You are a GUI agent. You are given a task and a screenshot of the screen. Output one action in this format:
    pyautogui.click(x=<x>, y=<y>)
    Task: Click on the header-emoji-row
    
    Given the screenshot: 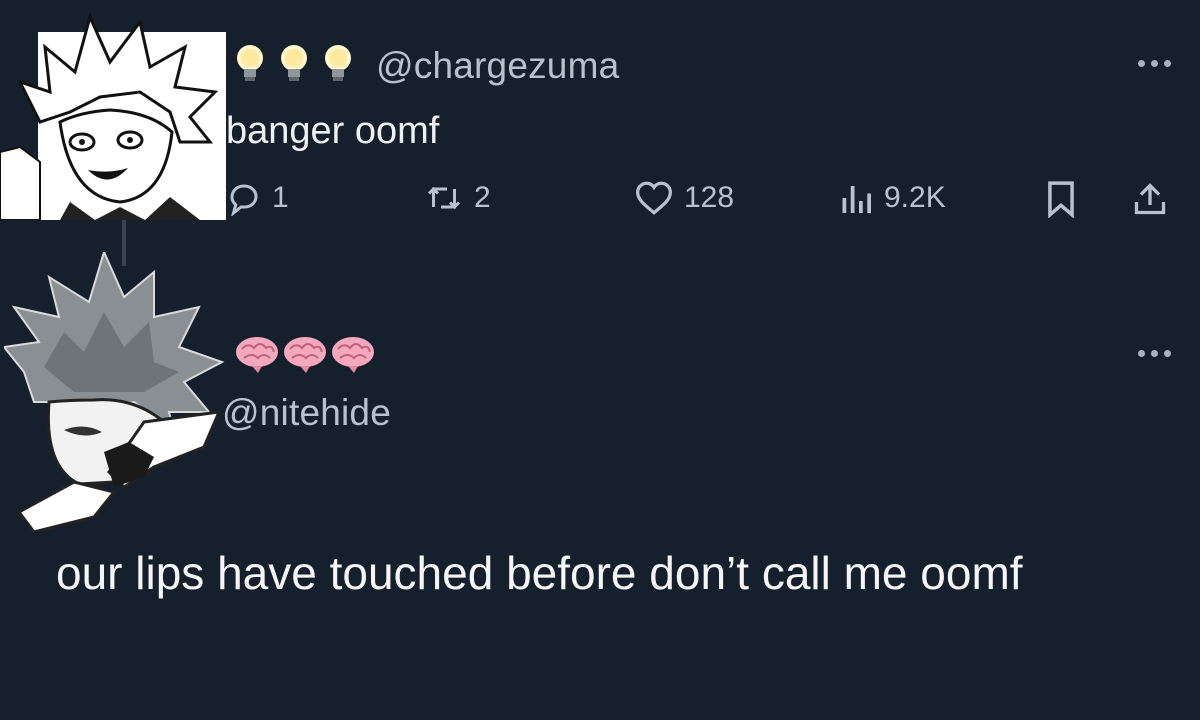 What is the action you would take?
    pyautogui.click(x=294, y=65)
    